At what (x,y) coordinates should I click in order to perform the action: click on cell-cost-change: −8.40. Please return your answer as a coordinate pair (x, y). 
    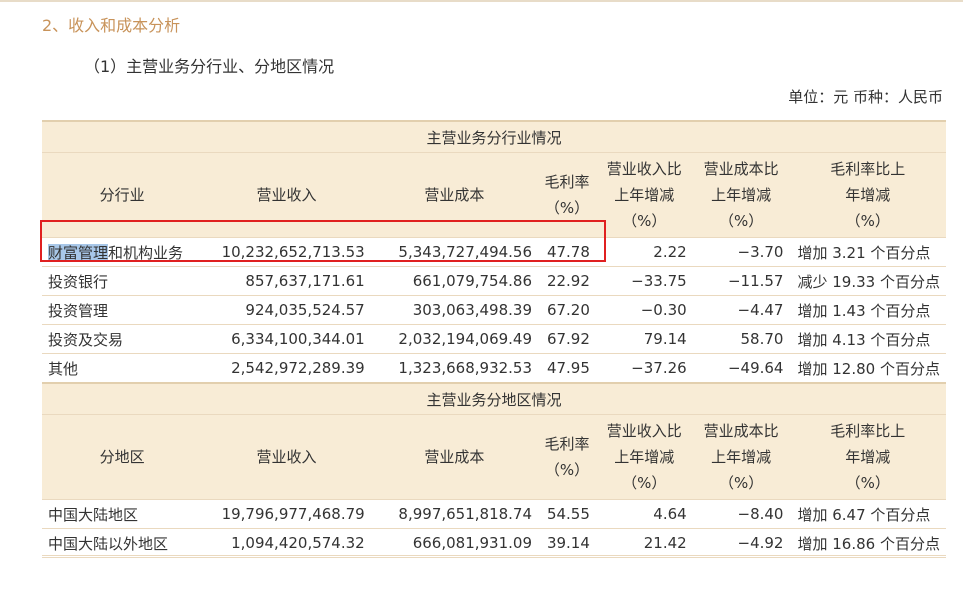
    Looking at the image, I should click on (741, 514).